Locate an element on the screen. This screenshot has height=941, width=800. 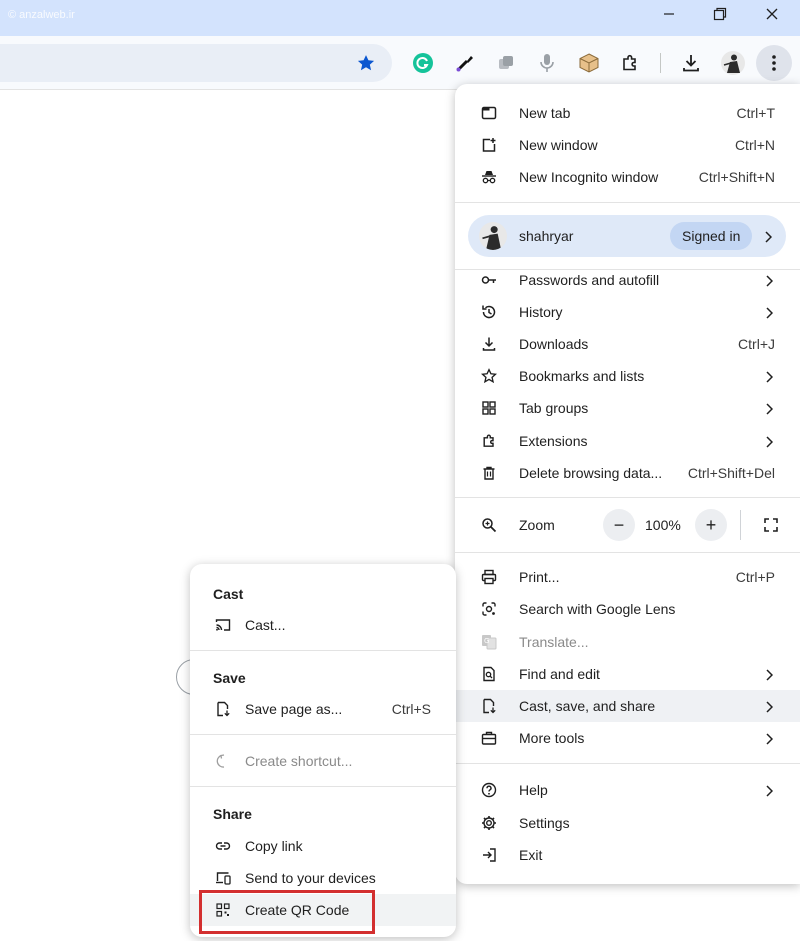
save-page-icon is located at coordinates (223, 709).